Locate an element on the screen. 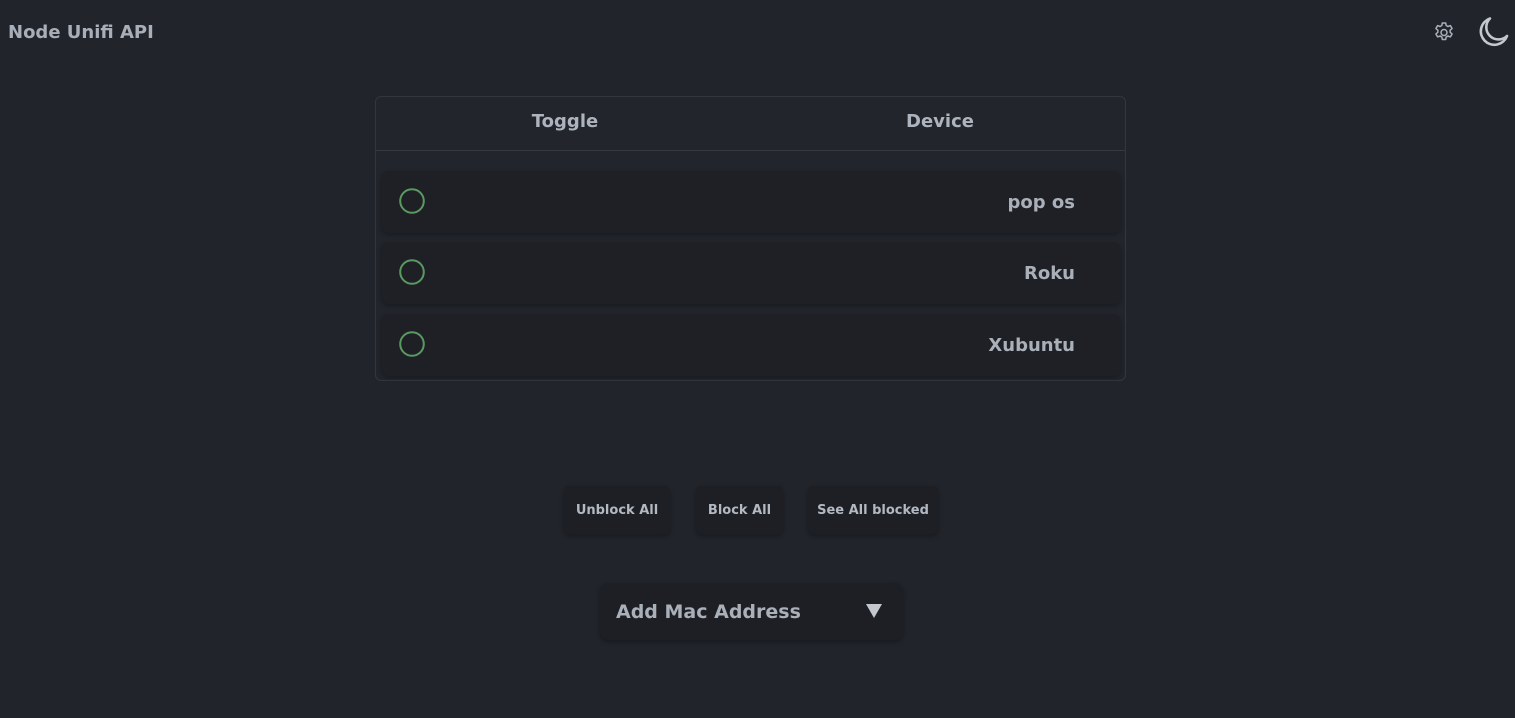 Image resolution: width=1515 pixels, height=718 pixels. settings-button is located at coordinates (1444, 32).